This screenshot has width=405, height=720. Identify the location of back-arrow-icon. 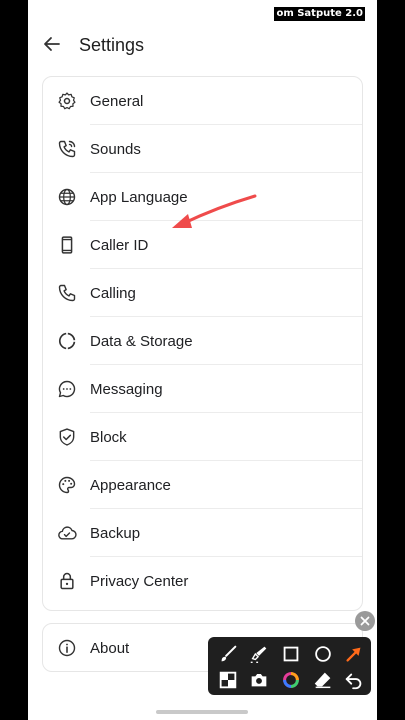
(52, 44).